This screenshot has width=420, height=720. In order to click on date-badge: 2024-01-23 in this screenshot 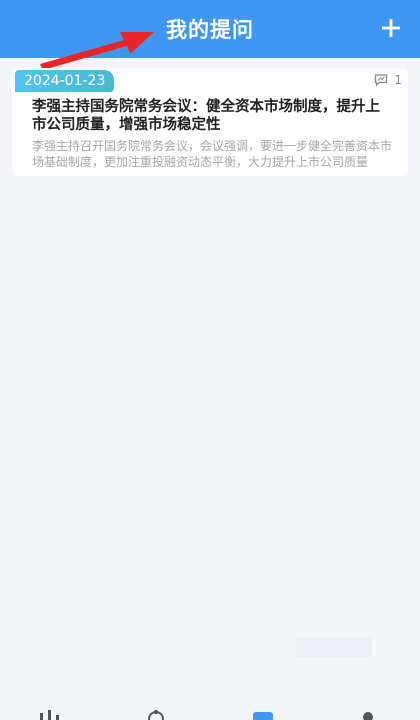, I will do `click(65, 81)`.